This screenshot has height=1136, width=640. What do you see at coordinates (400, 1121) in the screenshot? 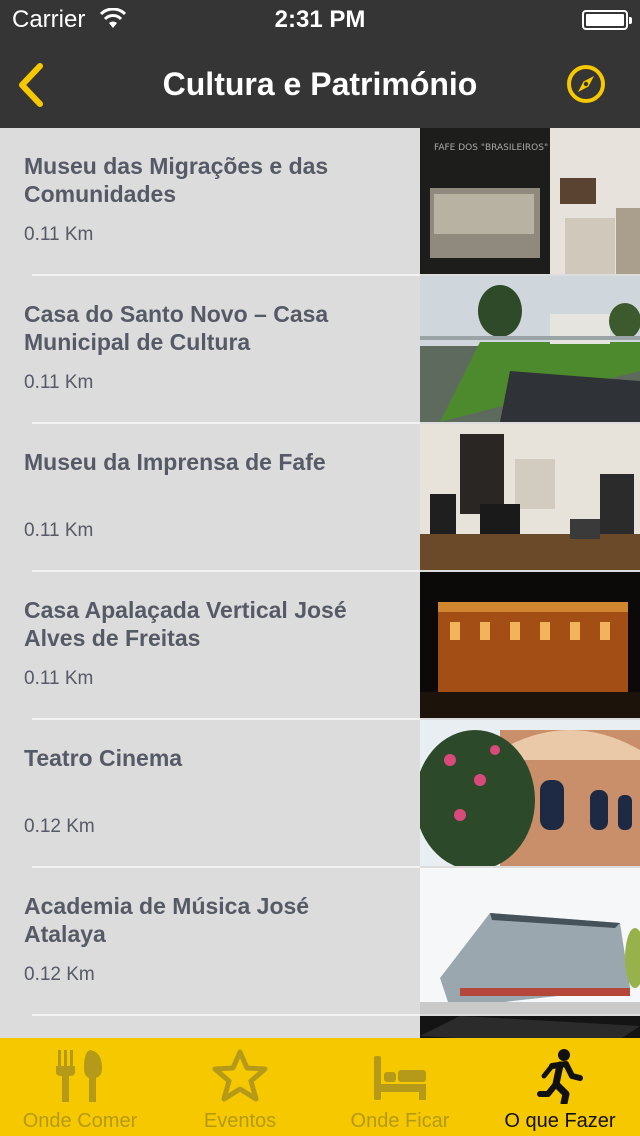
I see `tab-label: Onde Ficar` at bounding box center [400, 1121].